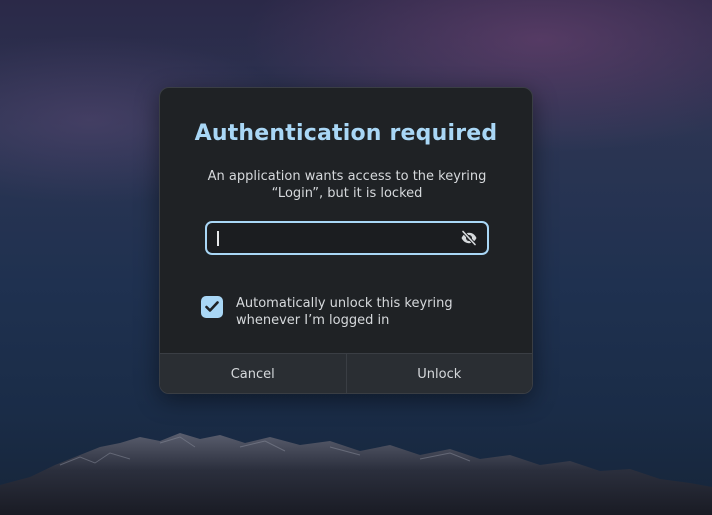  Describe the element at coordinates (253, 373) in the screenshot. I see `cancel-button: Cancel` at that location.